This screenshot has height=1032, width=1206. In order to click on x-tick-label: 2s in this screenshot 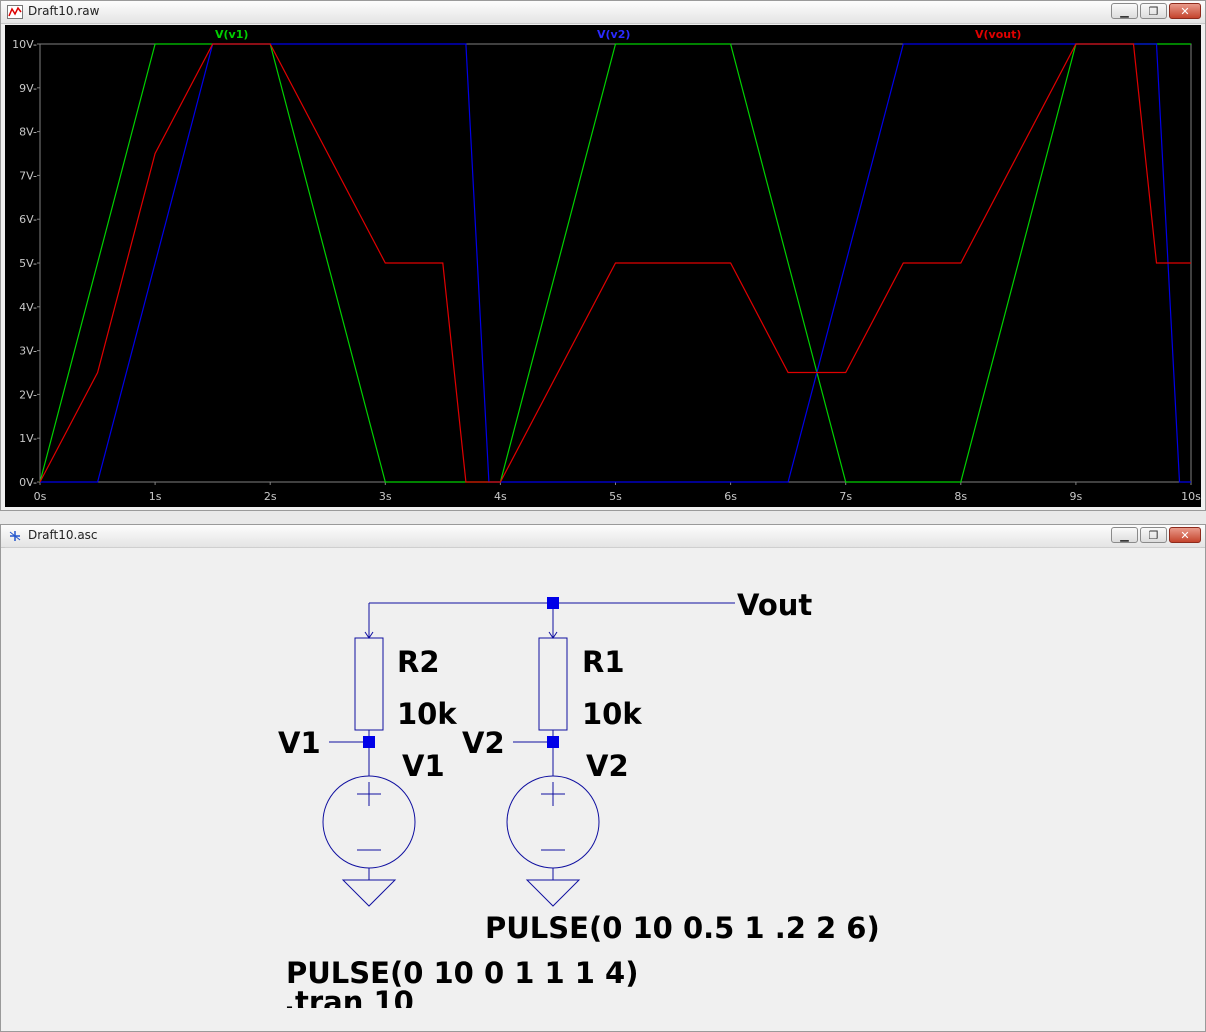, I will do `click(270, 496)`.